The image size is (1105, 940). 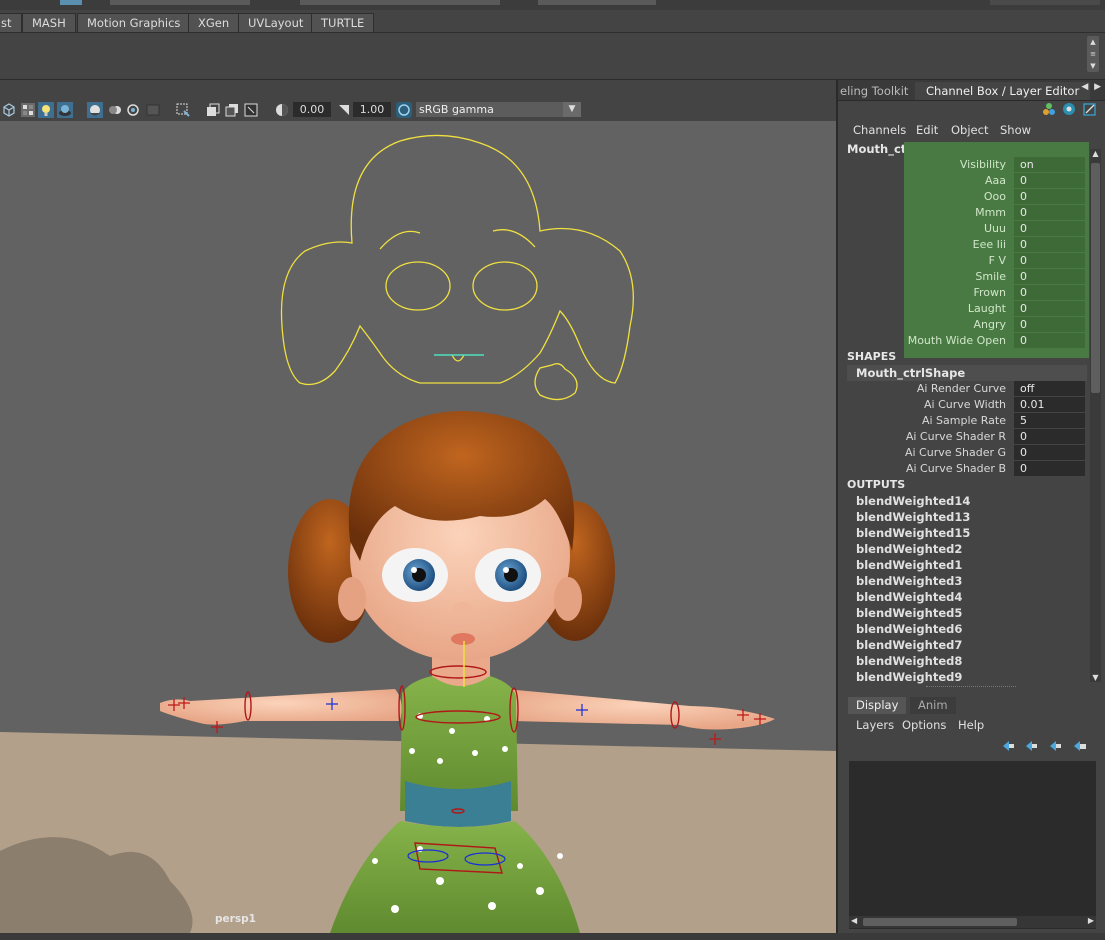 I want to click on ambient-occlusion-icon, so click(x=95, y=110).